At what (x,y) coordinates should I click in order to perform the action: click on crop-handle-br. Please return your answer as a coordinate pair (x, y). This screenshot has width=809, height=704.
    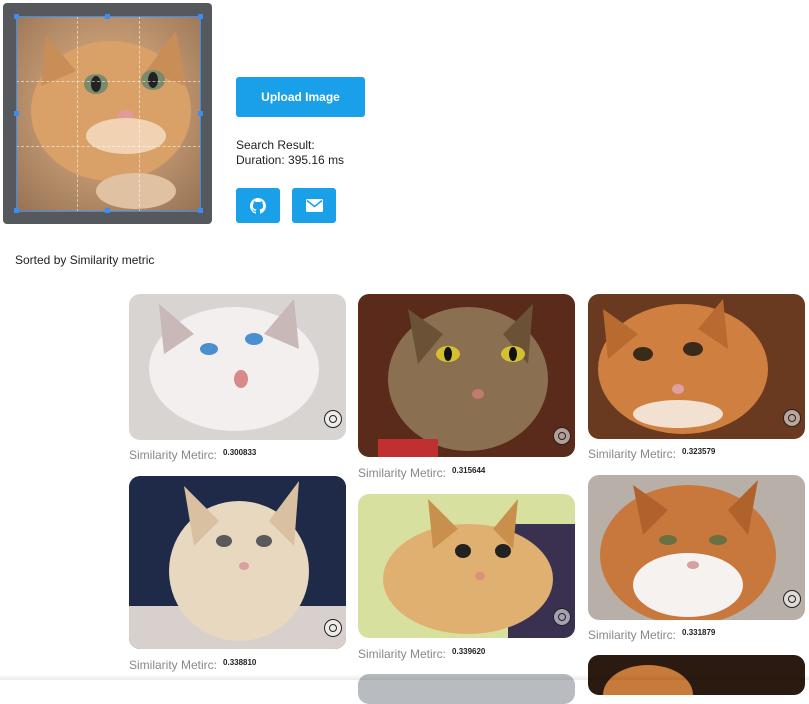
    Looking at the image, I should click on (200, 210).